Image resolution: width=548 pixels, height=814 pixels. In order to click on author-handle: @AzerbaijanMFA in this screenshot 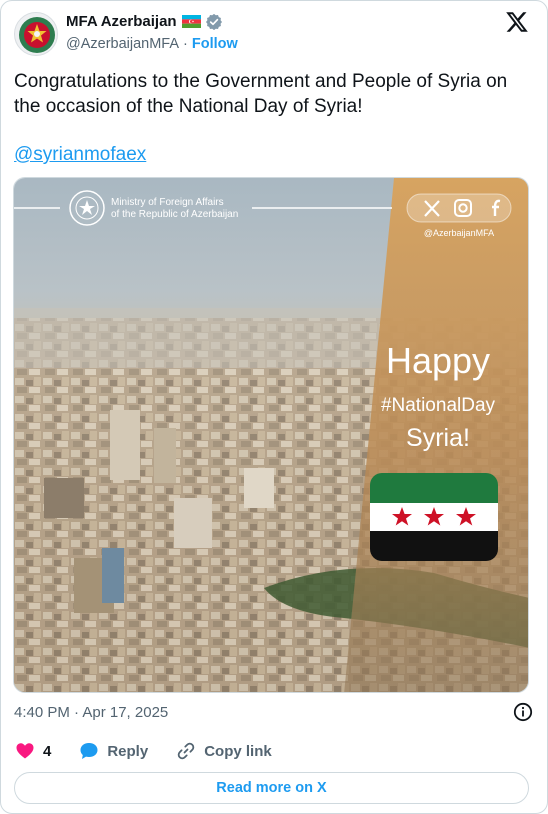, I will do `click(122, 44)`.